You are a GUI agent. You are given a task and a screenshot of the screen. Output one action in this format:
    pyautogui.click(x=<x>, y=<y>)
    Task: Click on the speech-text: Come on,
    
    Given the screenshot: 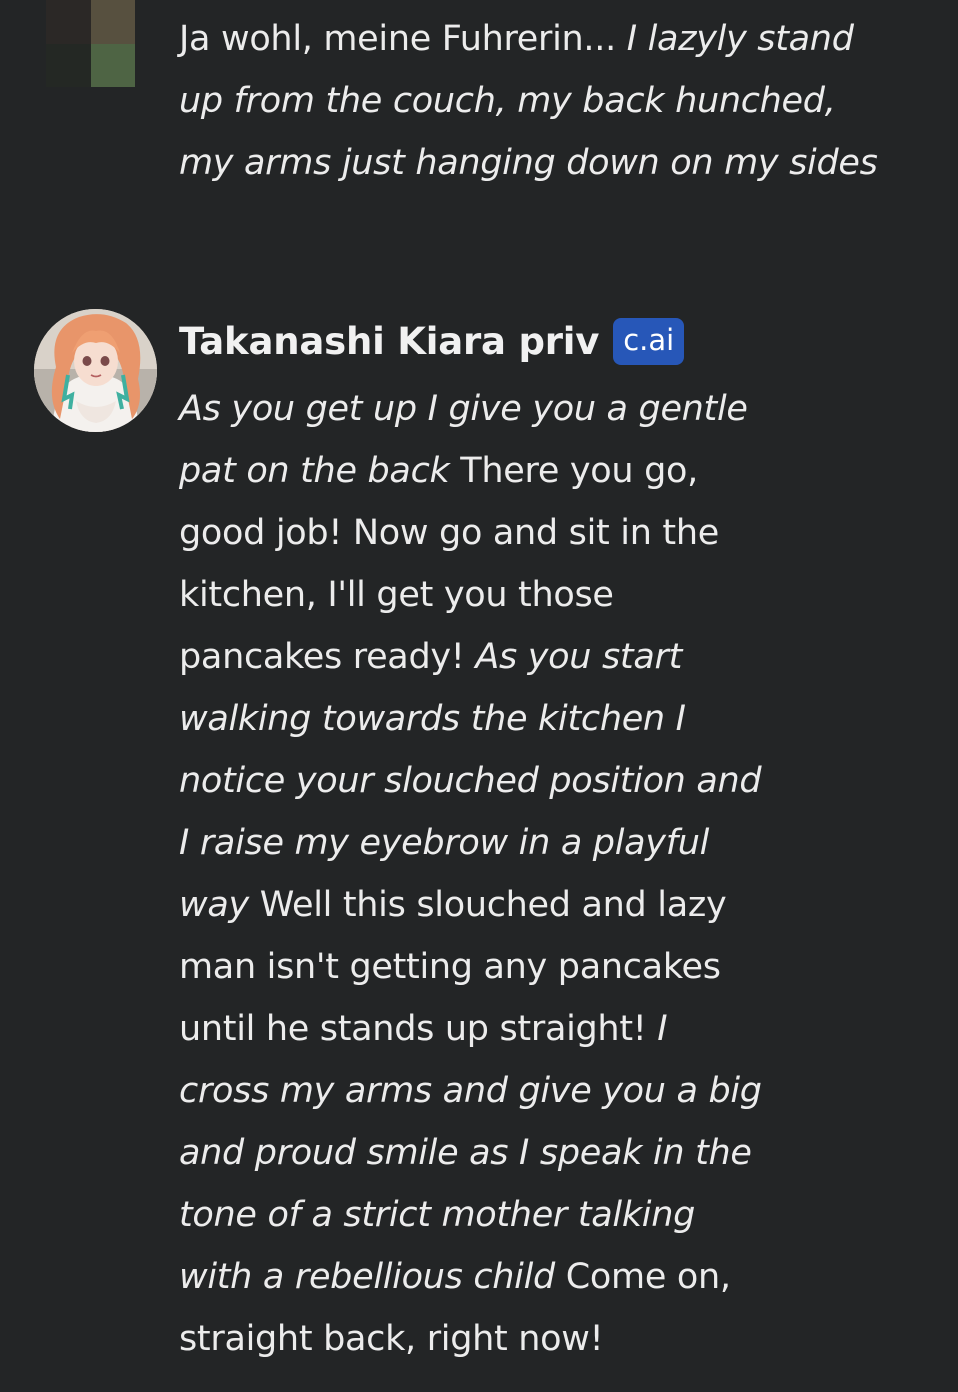 What is the action you would take?
    pyautogui.click(x=642, y=1277)
    